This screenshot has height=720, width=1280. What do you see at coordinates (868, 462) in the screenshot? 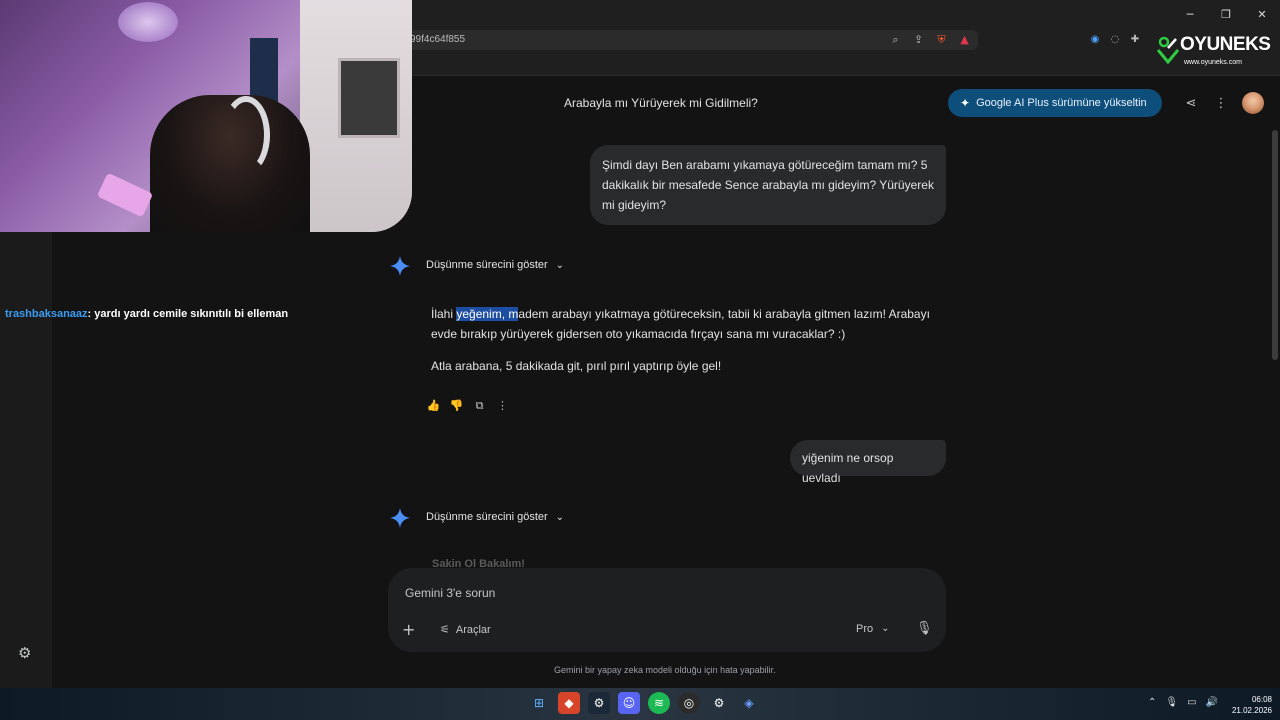
I see `user-message: yiğenim ne orsop uevladı` at bounding box center [868, 462].